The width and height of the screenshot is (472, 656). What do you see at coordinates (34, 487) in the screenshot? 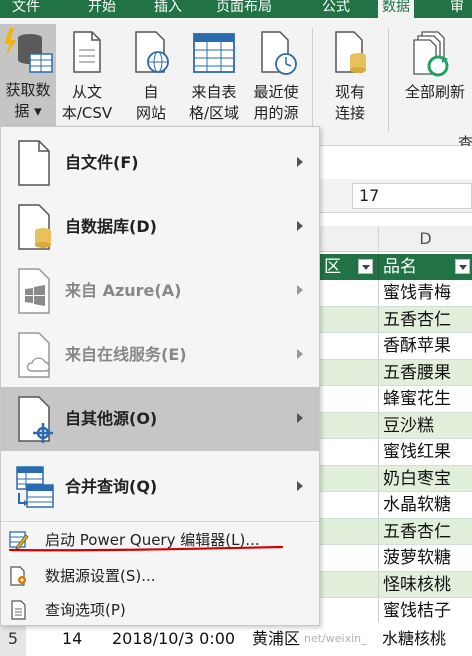
I see `combine-query-icon` at bounding box center [34, 487].